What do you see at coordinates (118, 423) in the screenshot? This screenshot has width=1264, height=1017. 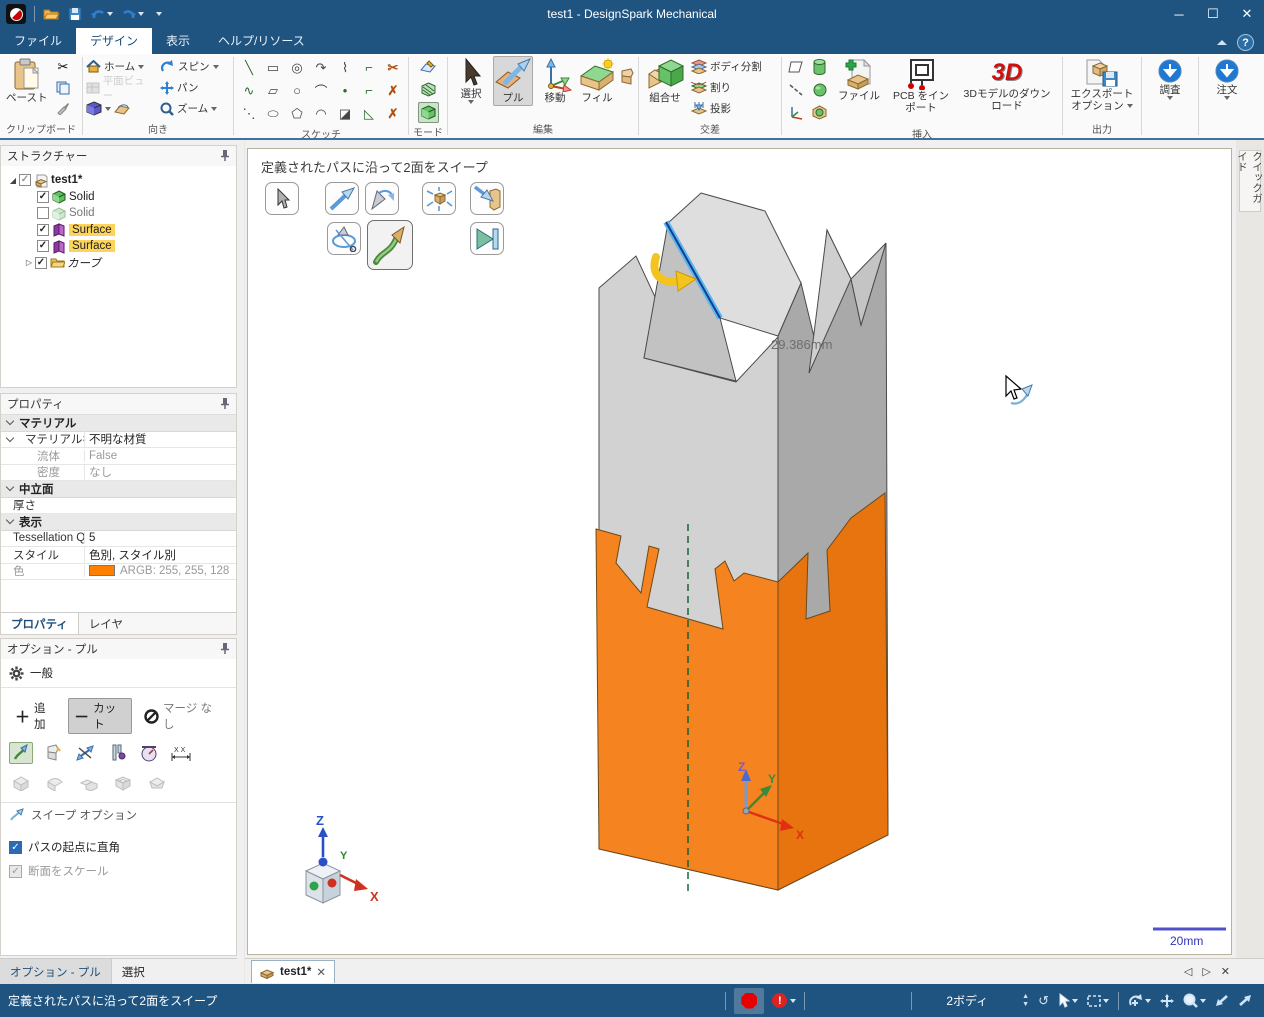 I see `section-material: マテリアル` at bounding box center [118, 423].